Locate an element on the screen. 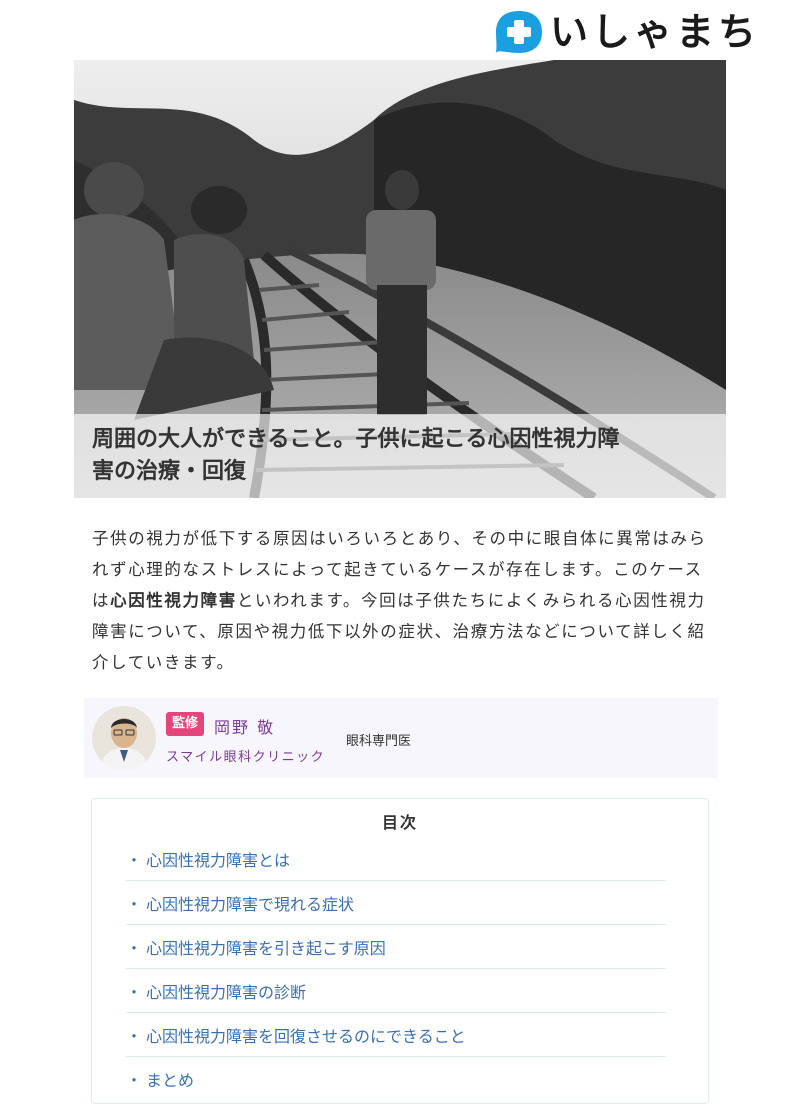 Image resolution: width=800 pixels, height=1111 pixels. toc-title: 目次 is located at coordinates (399, 822).